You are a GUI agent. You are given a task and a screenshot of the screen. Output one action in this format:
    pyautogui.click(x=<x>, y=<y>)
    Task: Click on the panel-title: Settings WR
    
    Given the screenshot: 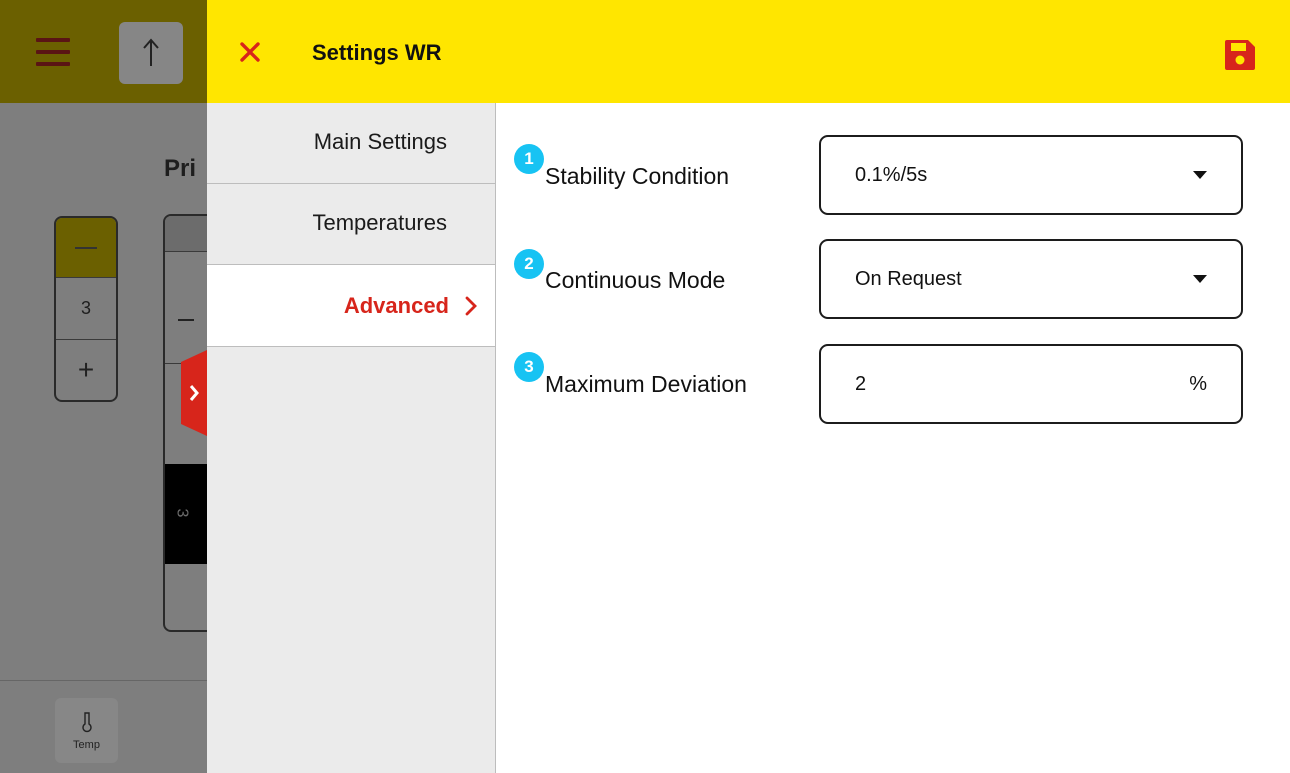 What is the action you would take?
    pyautogui.click(x=377, y=52)
    